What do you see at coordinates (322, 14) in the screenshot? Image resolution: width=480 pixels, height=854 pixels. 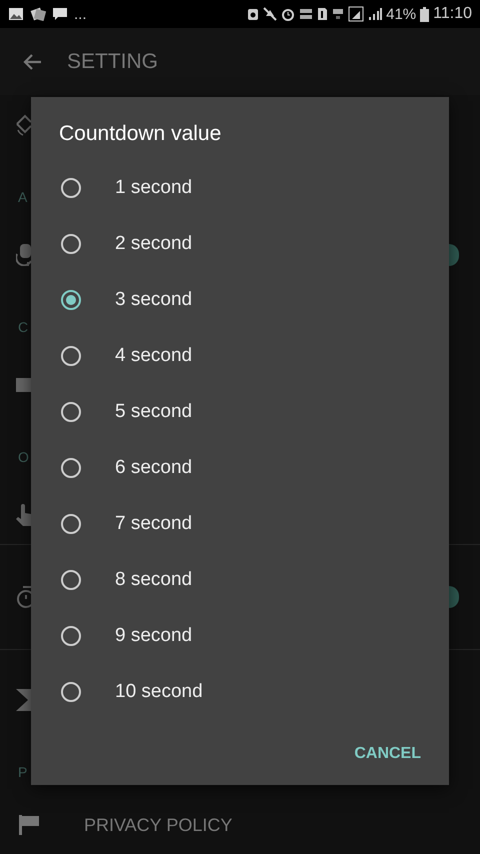 I see `sim-icon` at bounding box center [322, 14].